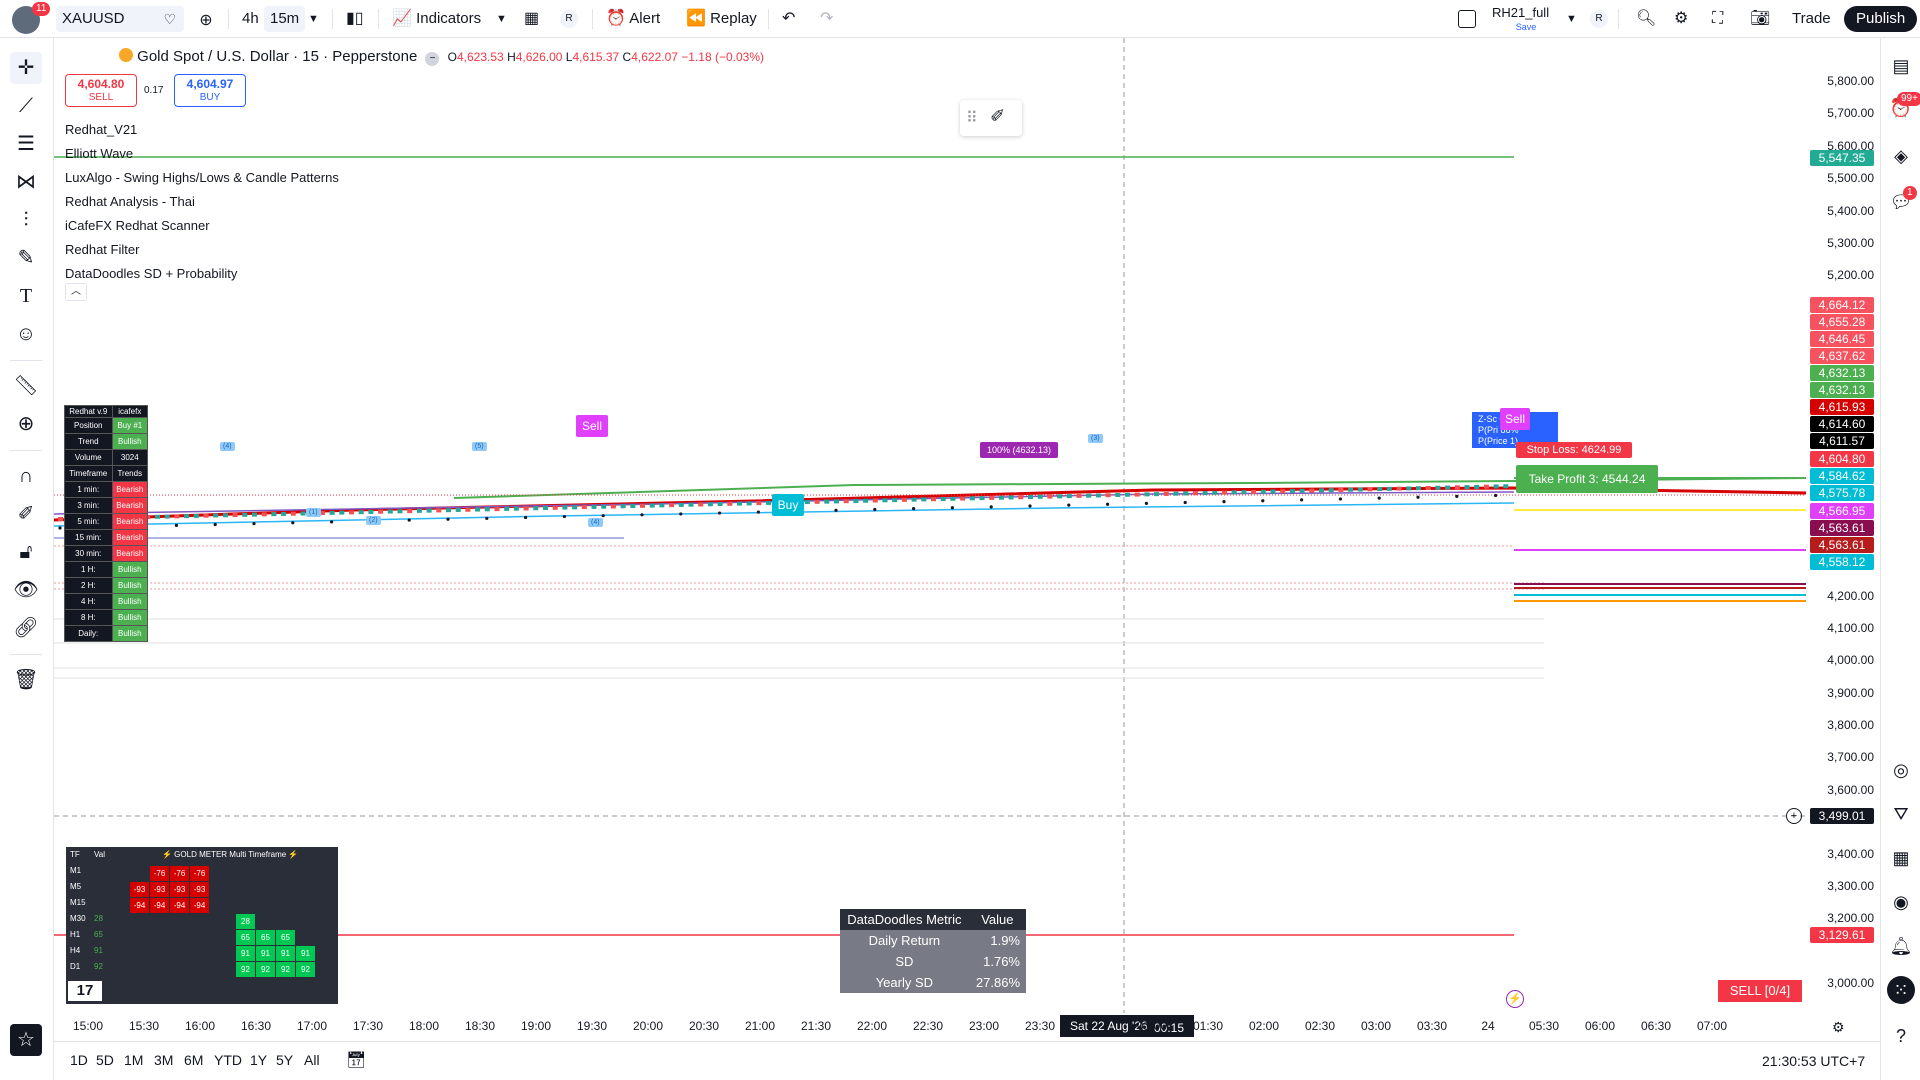 This screenshot has height=1080, width=1920. What do you see at coordinates (102, 249) in the screenshot?
I see `indicator-legend-item: Redhat Filter` at bounding box center [102, 249].